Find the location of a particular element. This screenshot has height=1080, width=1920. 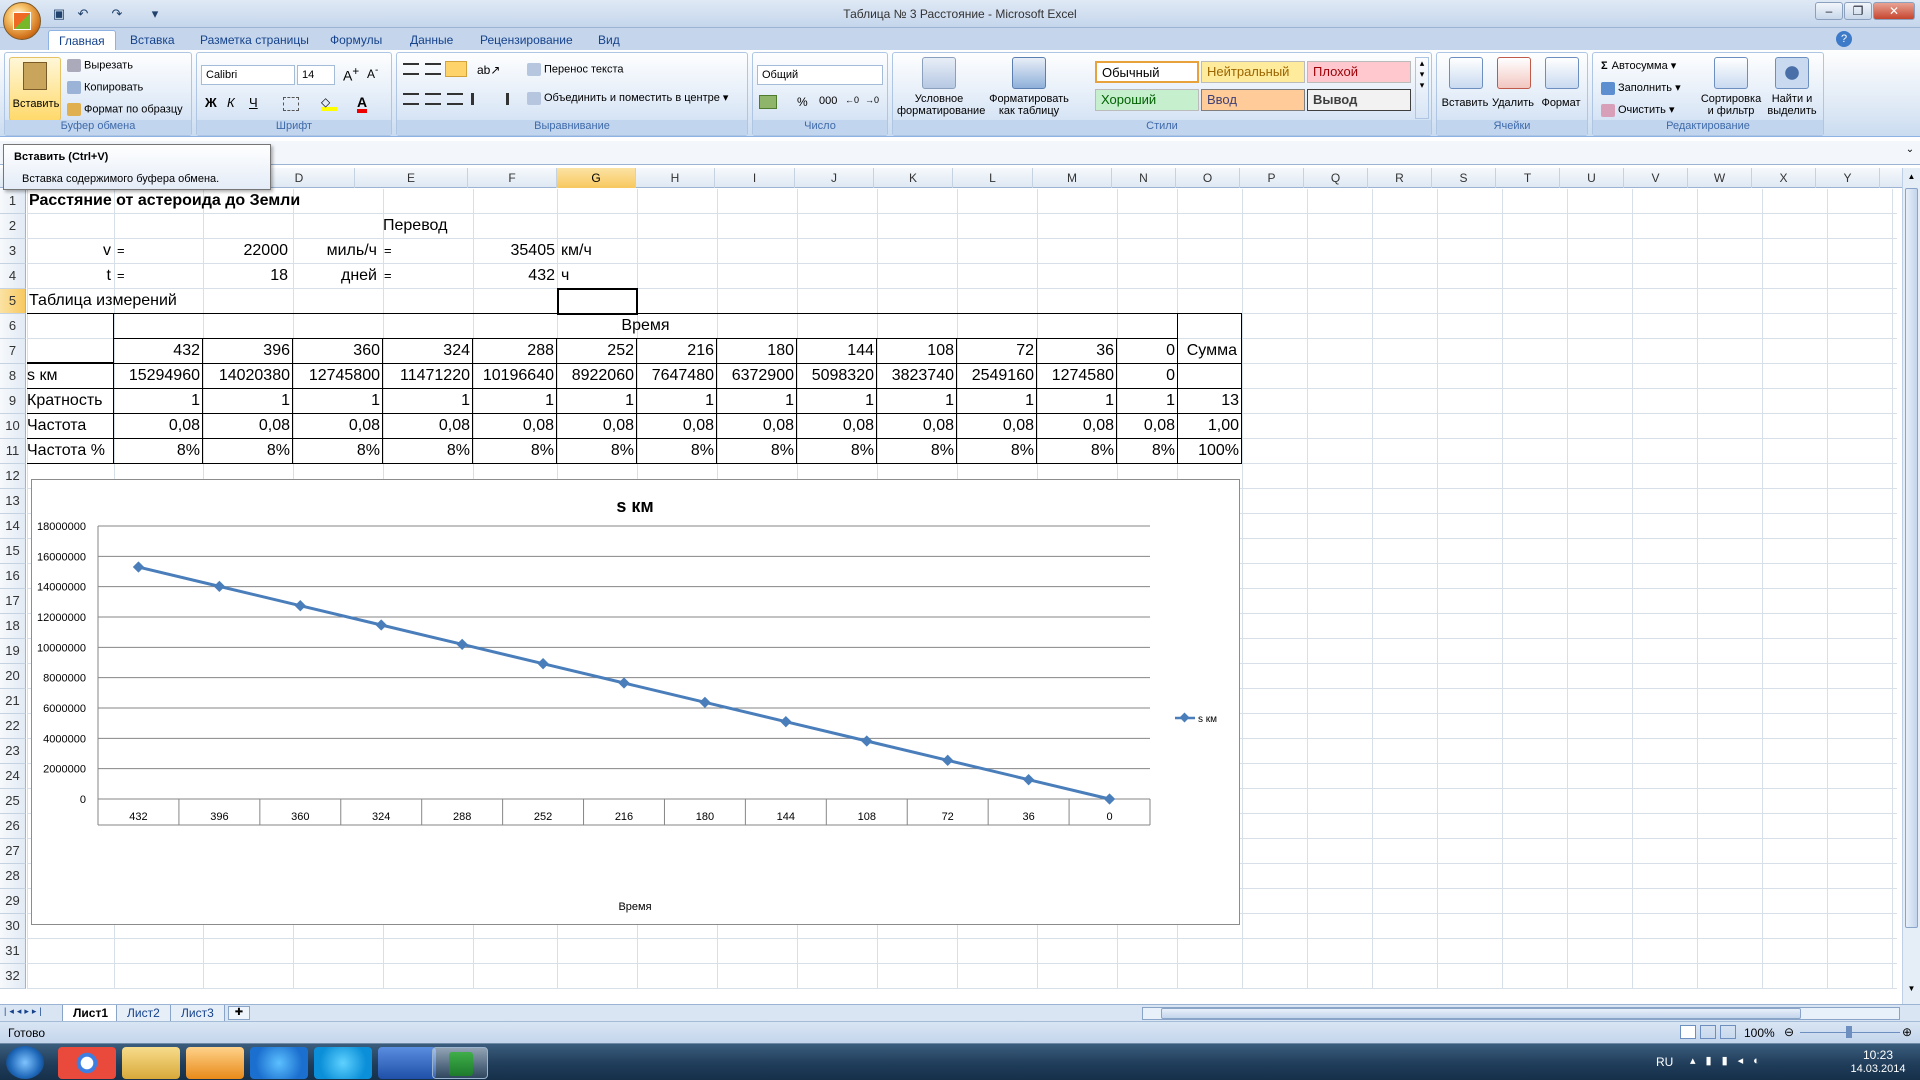

bold-button: Ж is located at coordinates (211, 102).